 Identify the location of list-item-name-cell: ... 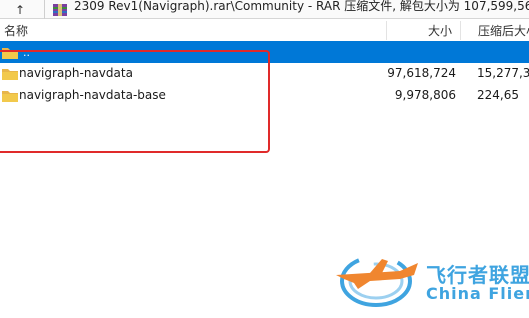
(16, 52).